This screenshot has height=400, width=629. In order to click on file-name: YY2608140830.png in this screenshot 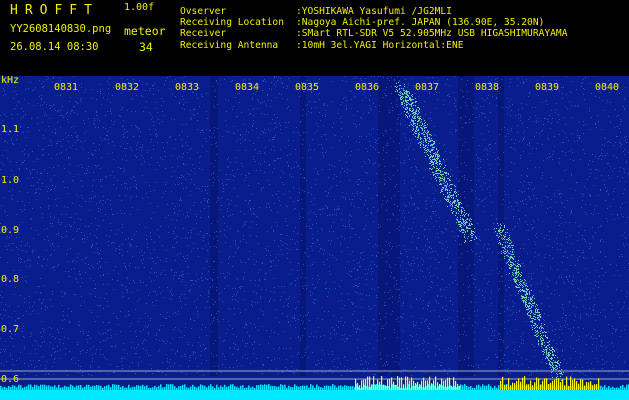, I will do `click(61, 29)`.